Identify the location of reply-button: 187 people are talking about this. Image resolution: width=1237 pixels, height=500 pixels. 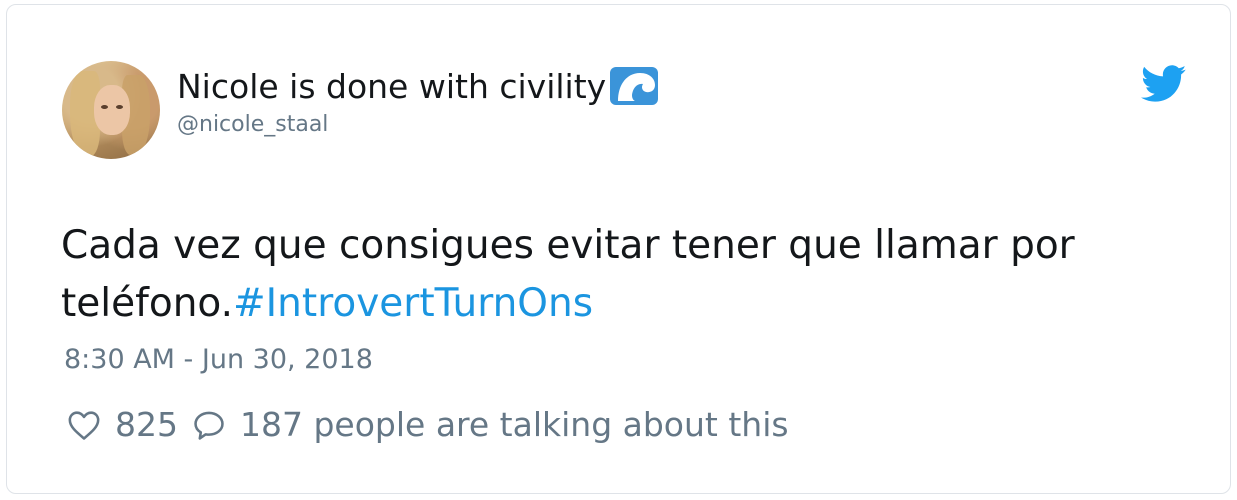
(490, 424).